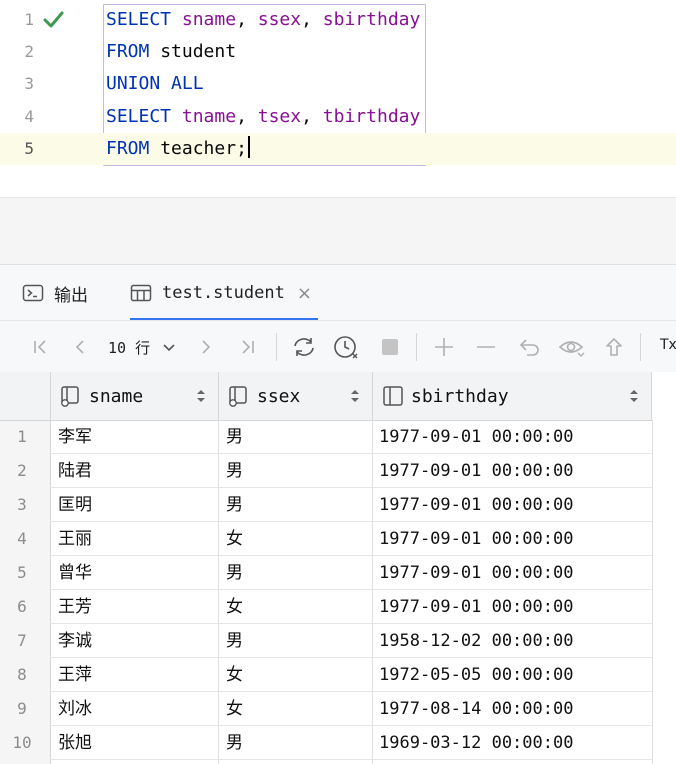 The image size is (676, 764). Describe the element at coordinates (476, 709) in the screenshot. I see `cell-sbirthday: 1977-08-14 00:00:00` at that location.